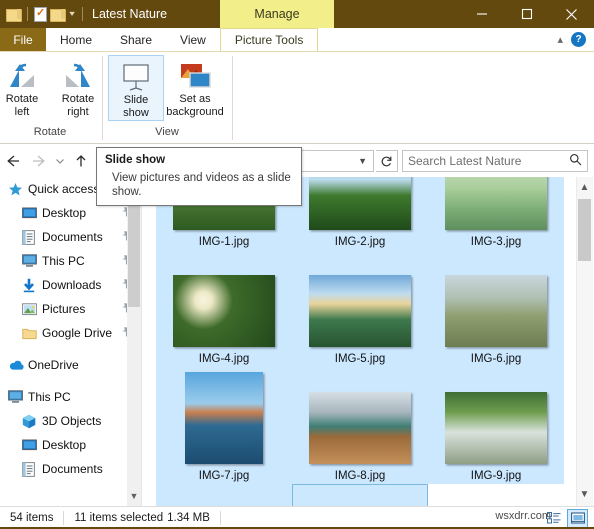 Image resolution: width=594 pixels, height=529 pixels. What do you see at coordinates (17, 365) in the screenshot?
I see `onedrive-cloud-icon` at bounding box center [17, 365].